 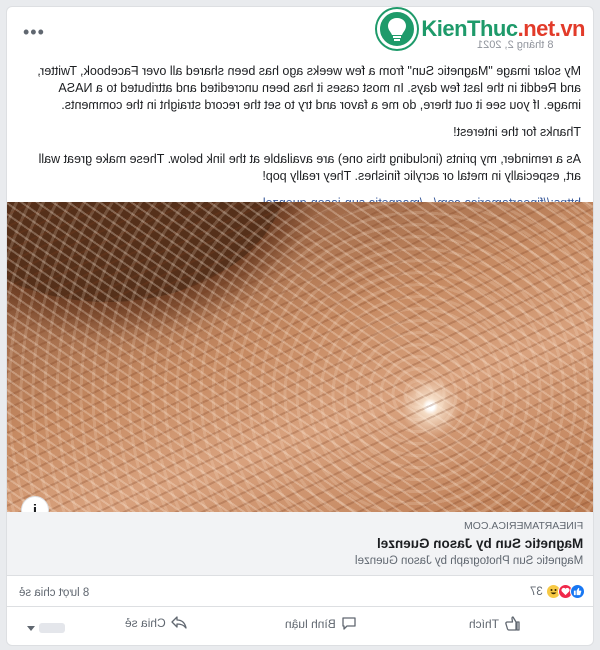 I want to click on thumbs-up-icon, so click(x=512, y=623).